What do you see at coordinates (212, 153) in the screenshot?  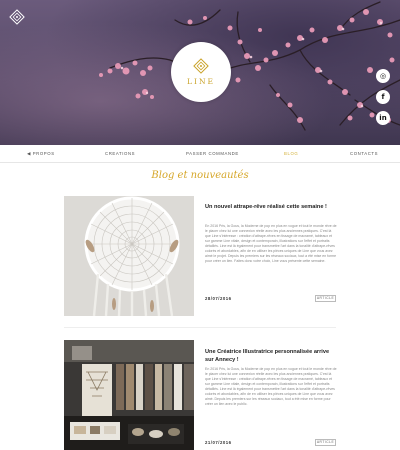 I see `nav-item-passer-commande: PASSER COMMANDE` at bounding box center [212, 153].